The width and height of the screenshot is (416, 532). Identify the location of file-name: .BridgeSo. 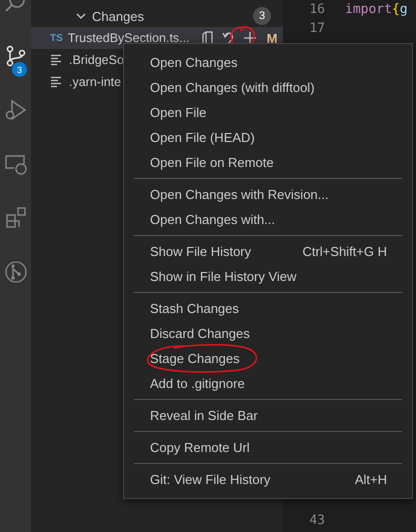
(96, 60).